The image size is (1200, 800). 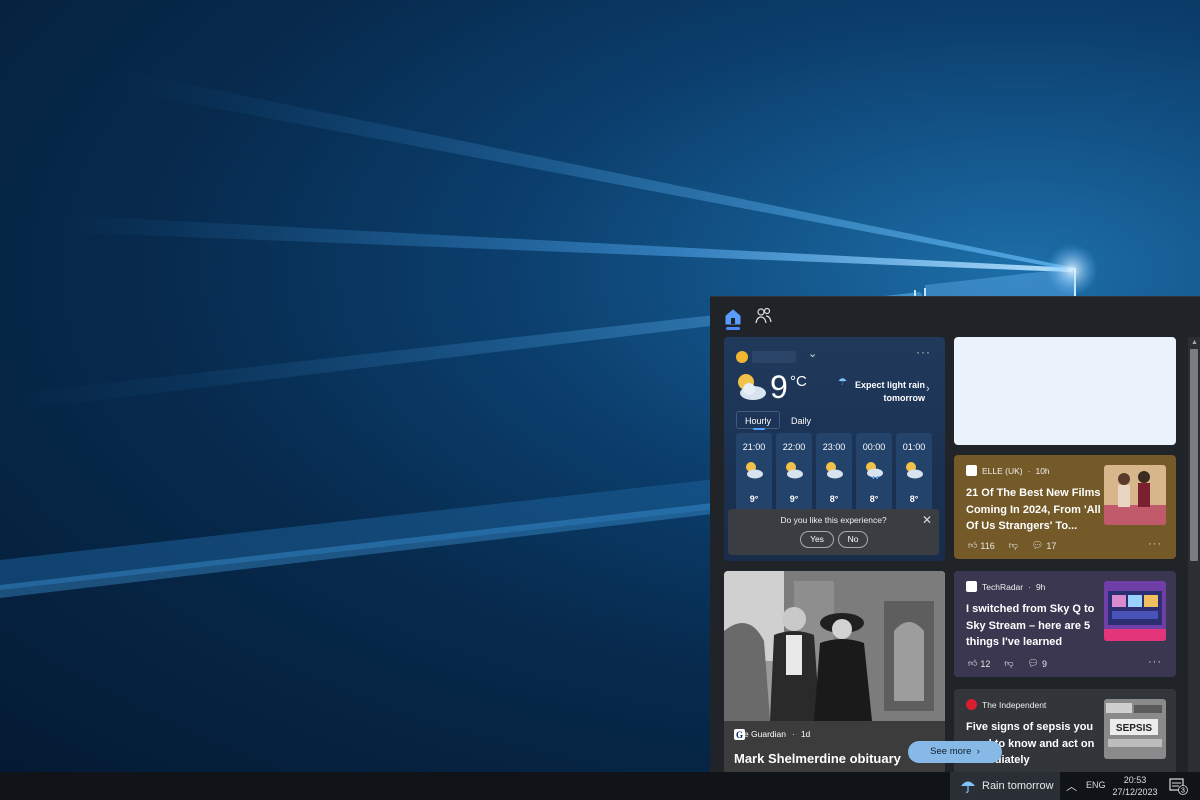 I want to click on chevron-down-icon: ⌄, so click(x=812, y=353).